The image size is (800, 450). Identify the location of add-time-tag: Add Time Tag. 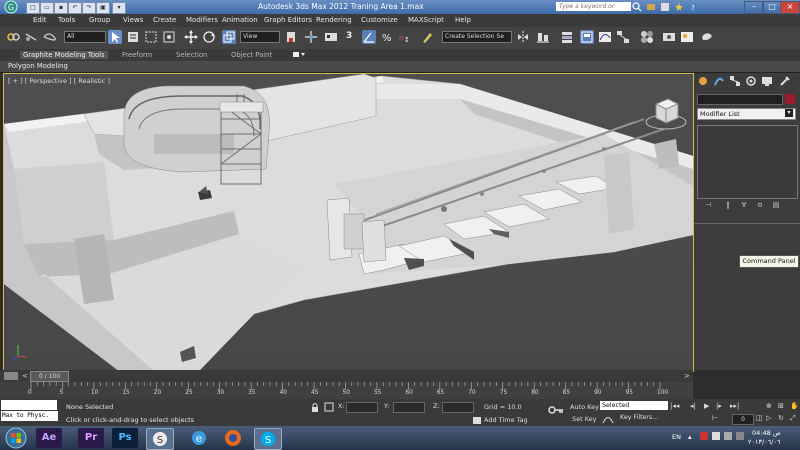
(506, 420).